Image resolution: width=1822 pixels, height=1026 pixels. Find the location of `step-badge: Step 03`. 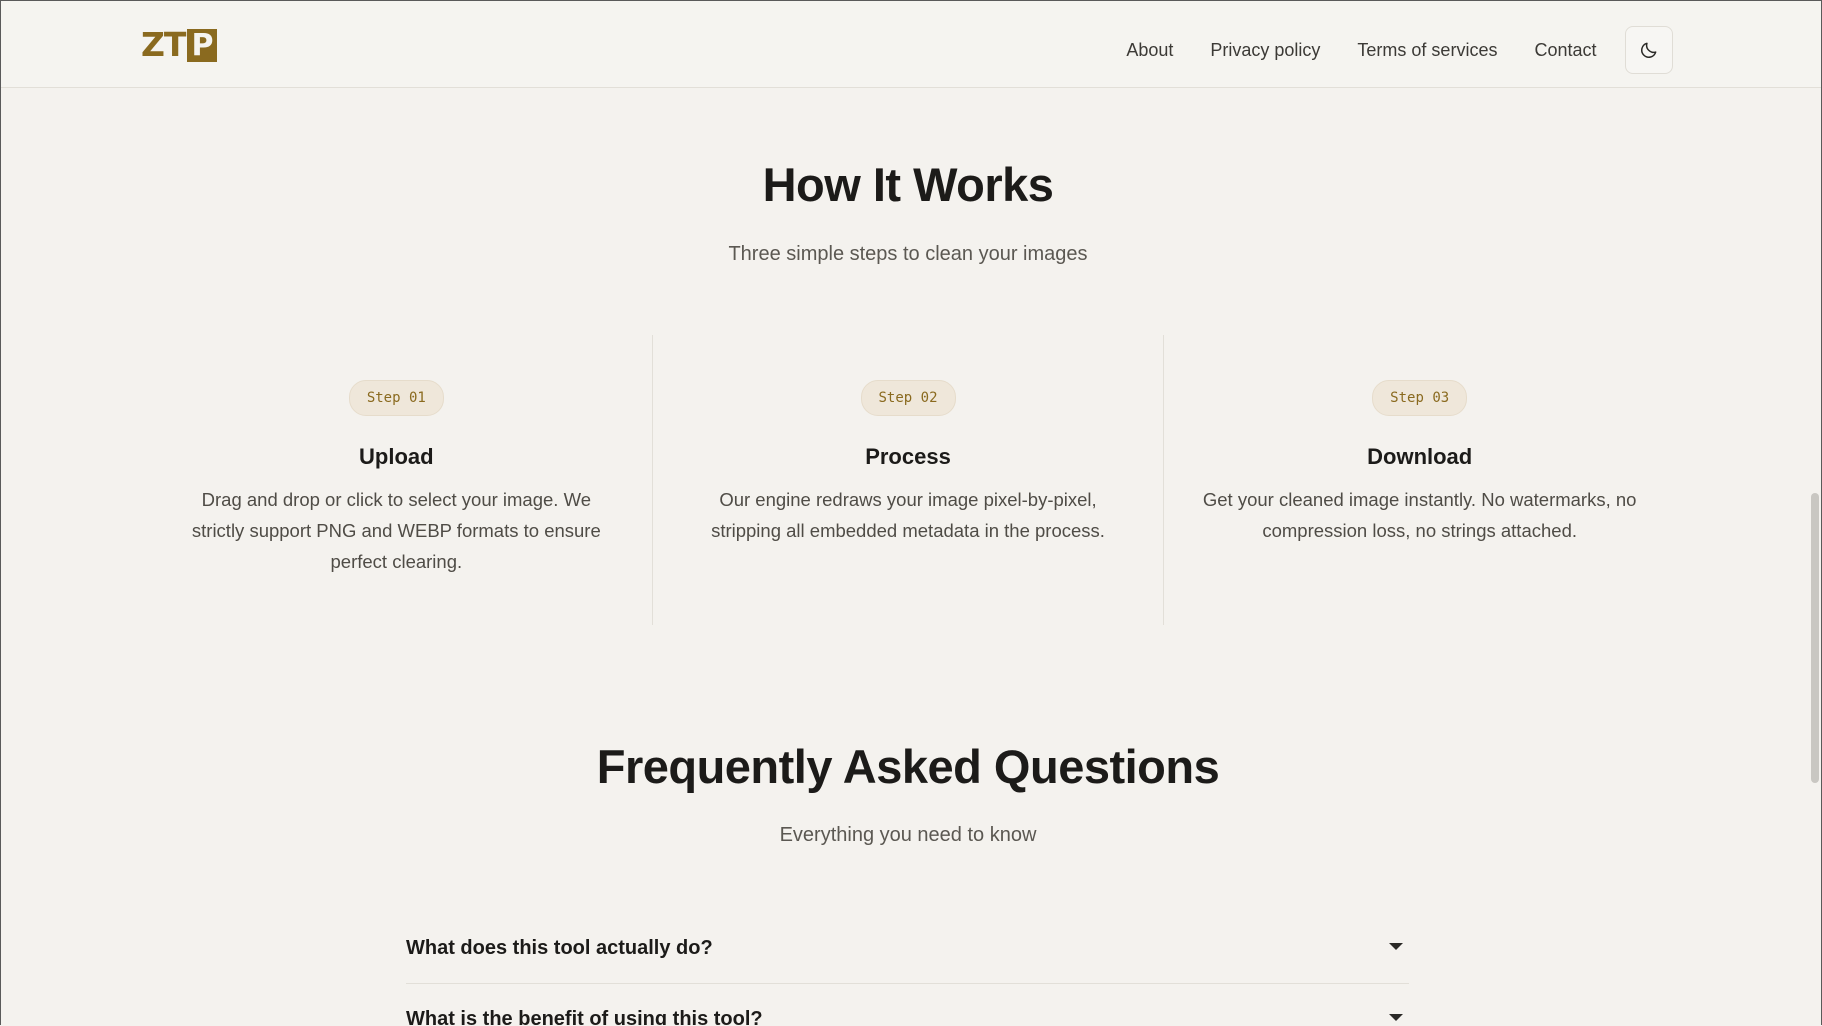

step-badge: Step 03 is located at coordinates (1420, 398).